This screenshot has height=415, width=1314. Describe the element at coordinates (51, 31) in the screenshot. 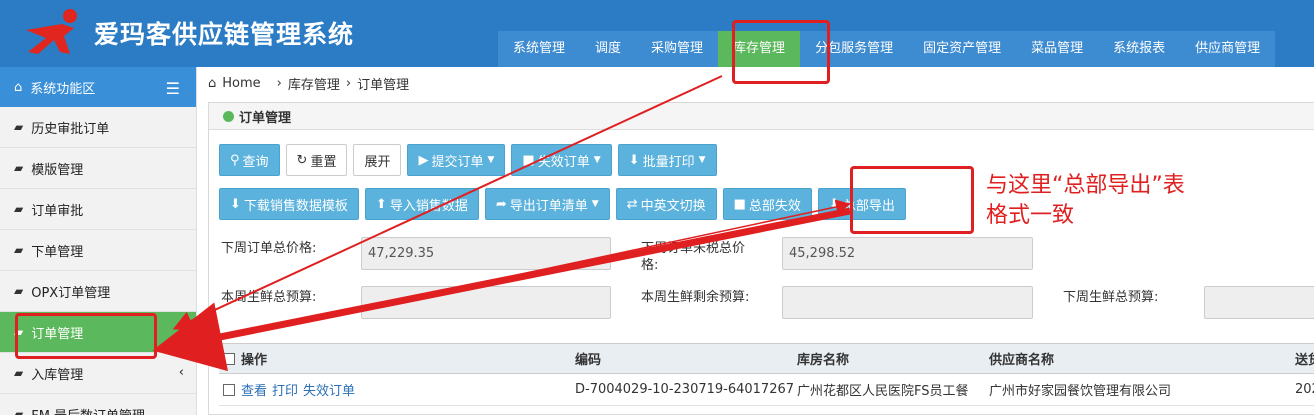

I see `logo-icon` at that location.